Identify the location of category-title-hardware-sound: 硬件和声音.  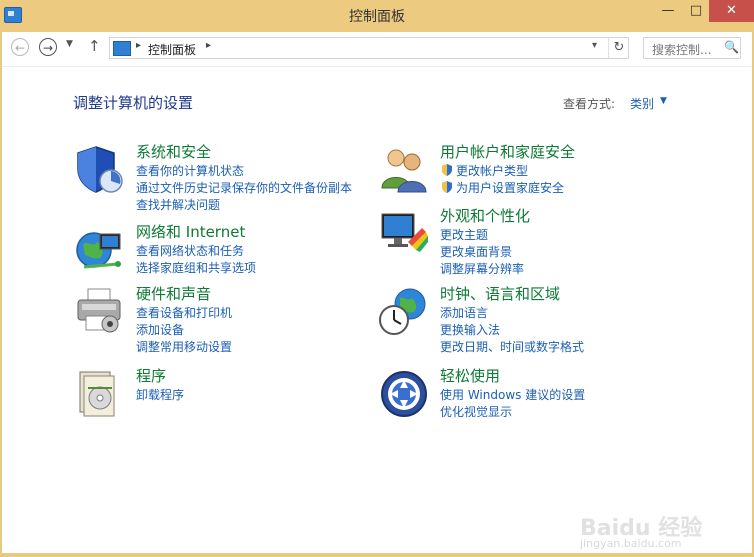
(173, 293).